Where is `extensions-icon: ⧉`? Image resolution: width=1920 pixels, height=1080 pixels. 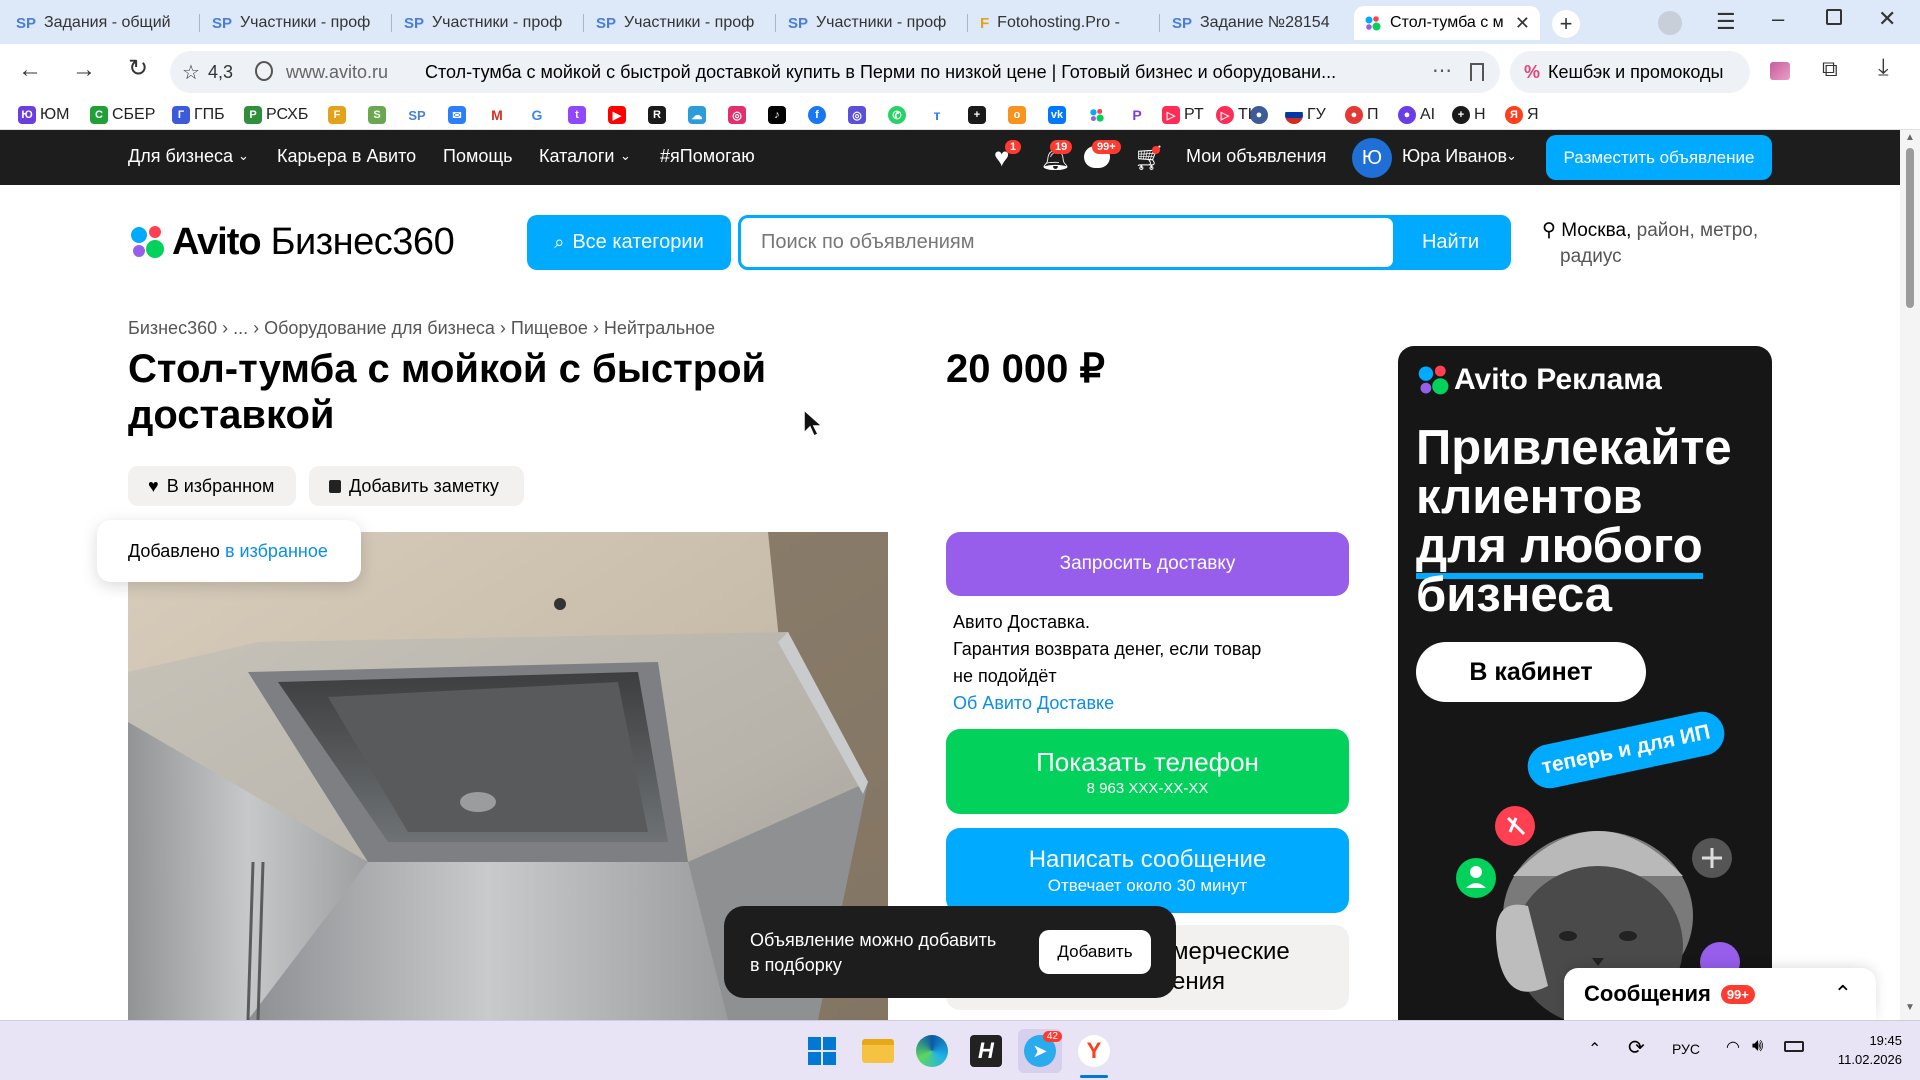 extensions-icon: ⧉ is located at coordinates (1830, 69).